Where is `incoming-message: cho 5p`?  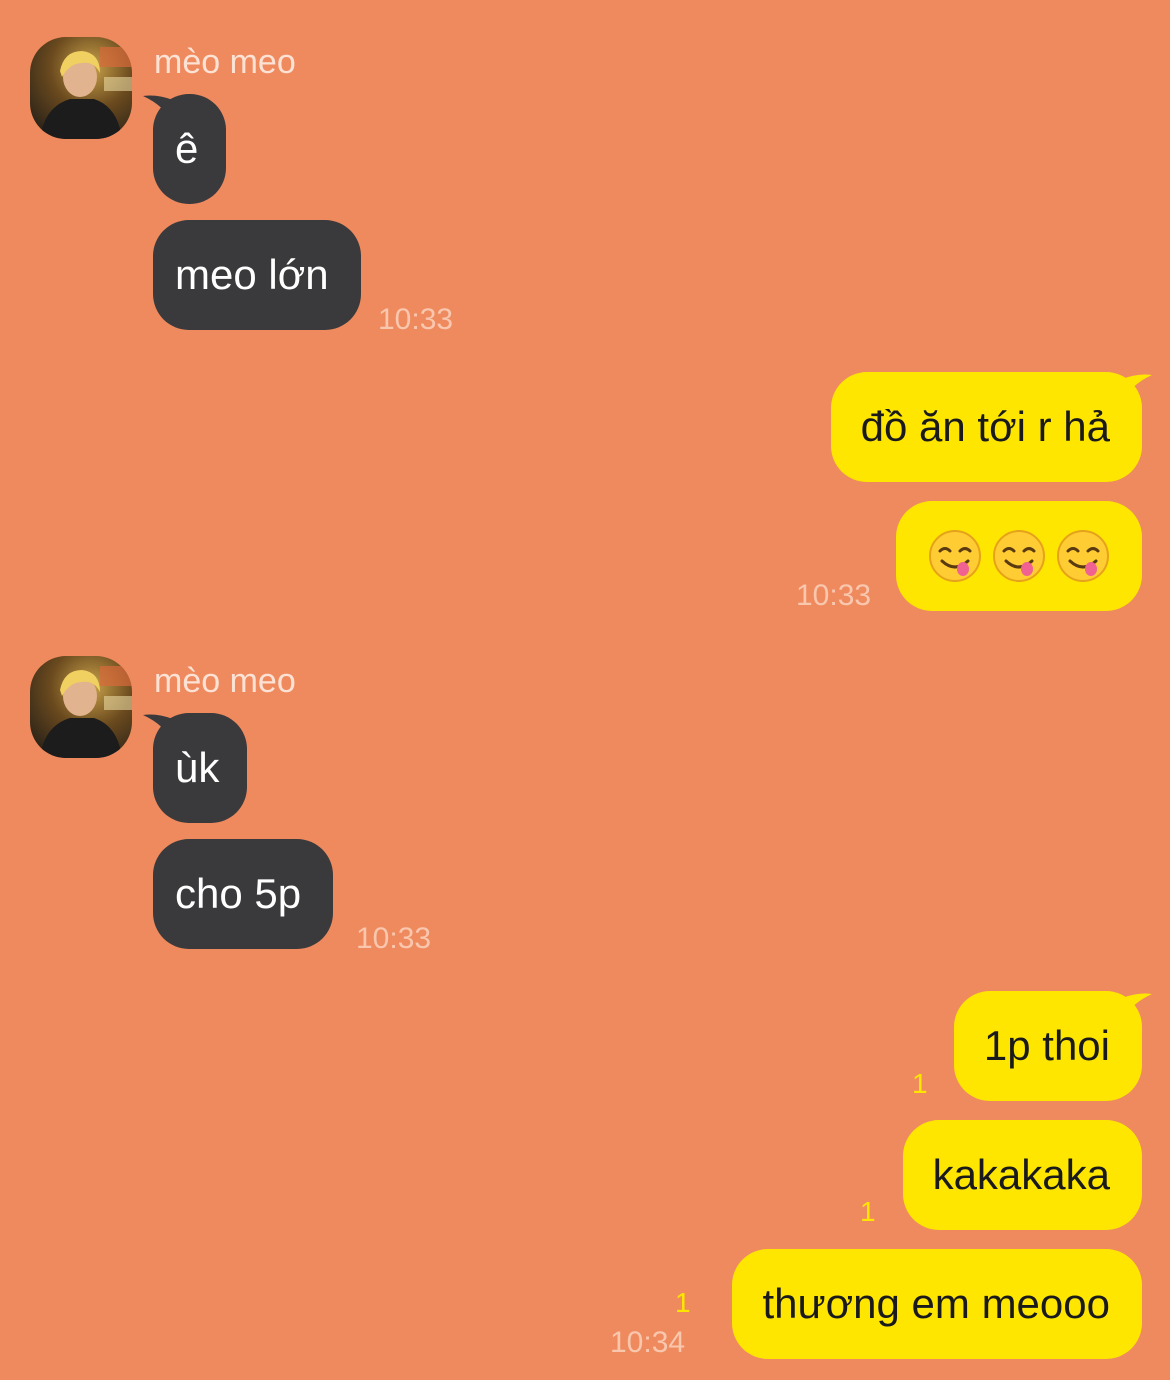 incoming-message: cho 5p is located at coordinates (243, 894).